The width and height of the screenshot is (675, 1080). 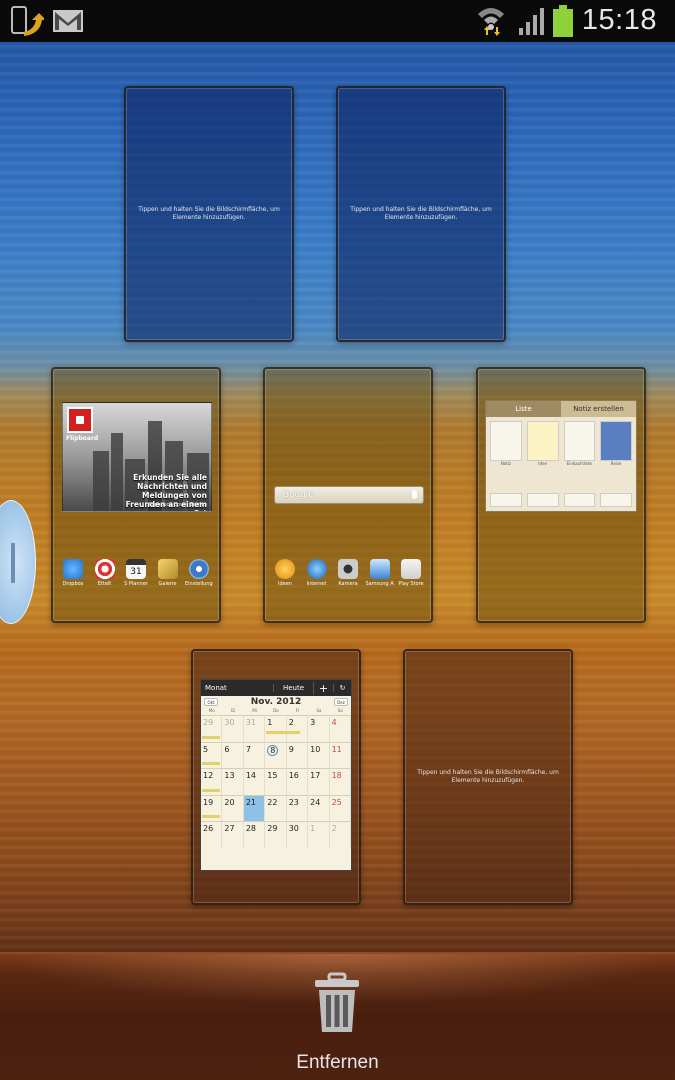 What do you see at coordinates (337, 1002) in the screenshot?
I see `trash-icon` at bounding box center [337, 1002].